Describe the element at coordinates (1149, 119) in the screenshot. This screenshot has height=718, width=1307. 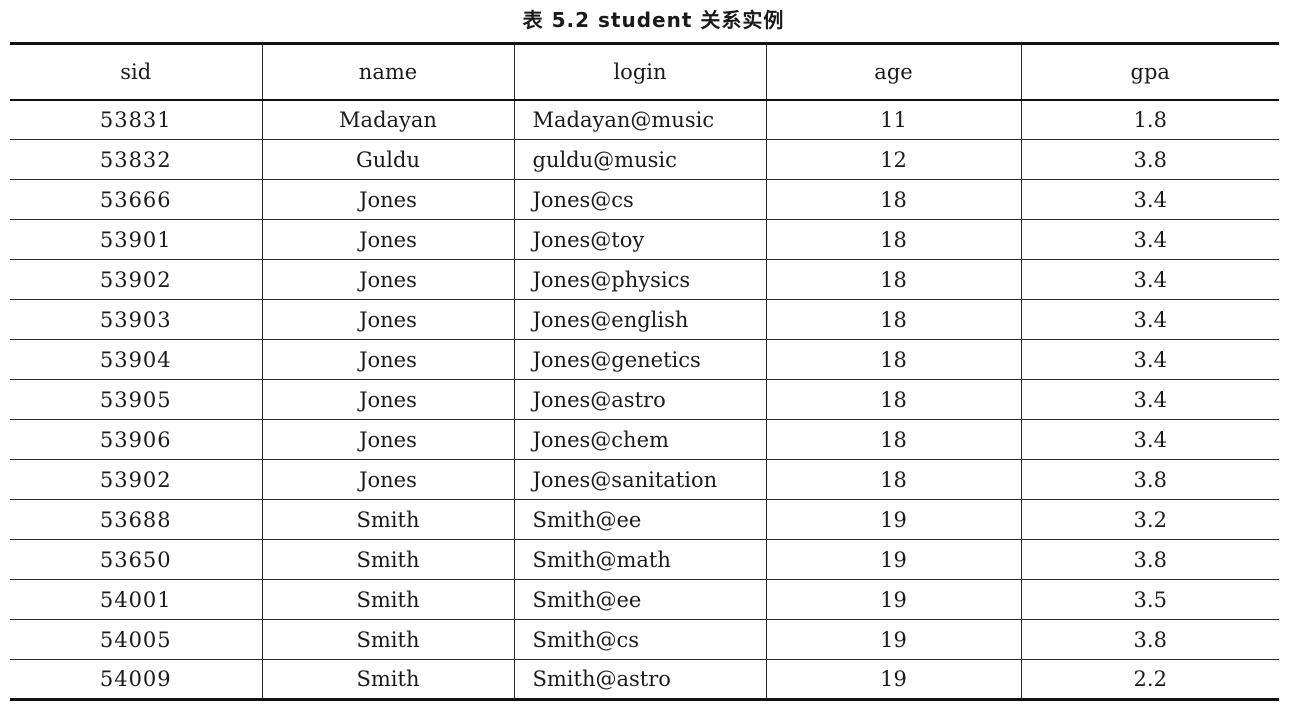
I see `cell-gpa: 1.8` at that location.